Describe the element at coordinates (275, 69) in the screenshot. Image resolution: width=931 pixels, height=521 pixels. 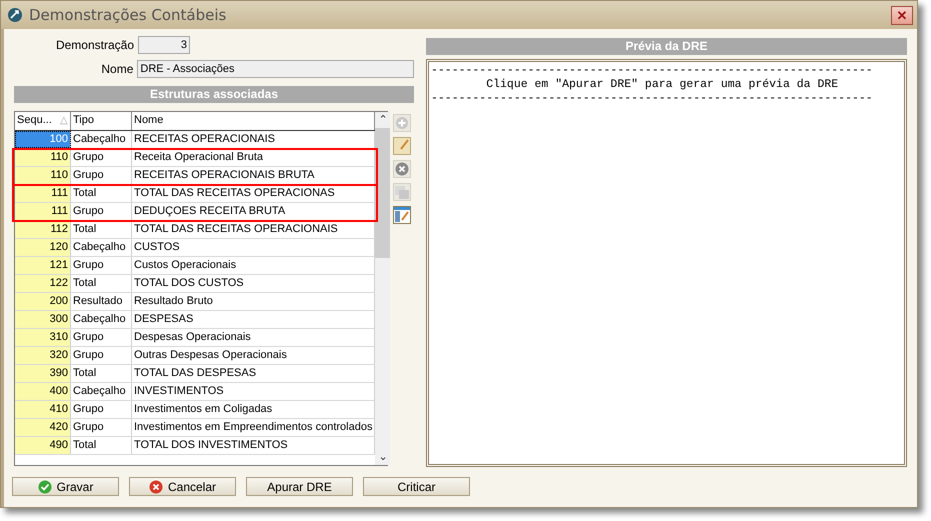
I see `nome-field: DRE - Associações` at that location.